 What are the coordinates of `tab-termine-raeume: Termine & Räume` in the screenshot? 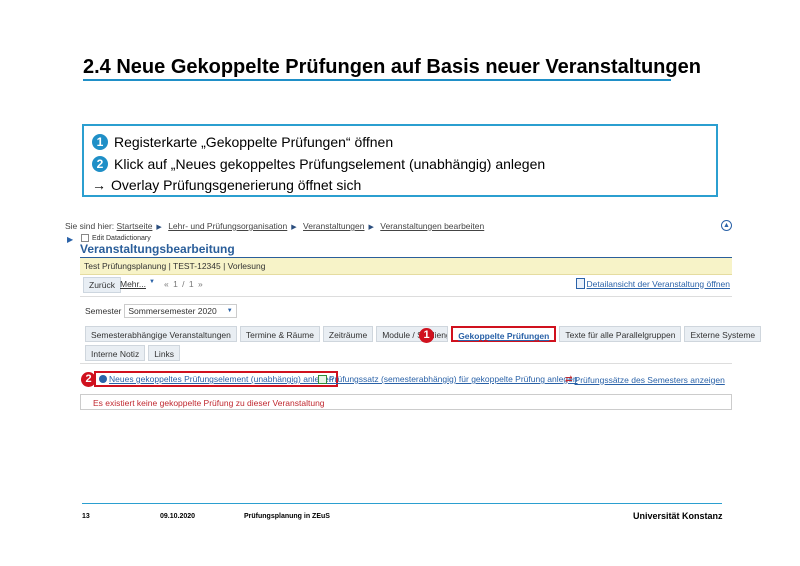 It's located at (279, 334).